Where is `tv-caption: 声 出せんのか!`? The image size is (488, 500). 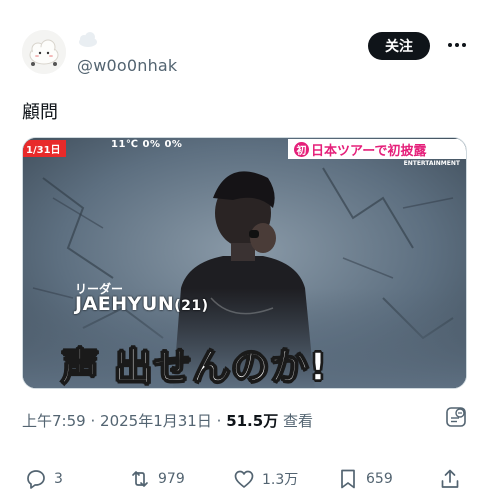 tv-caption: 声 出せんのか! is located at coordinates (194, 366).